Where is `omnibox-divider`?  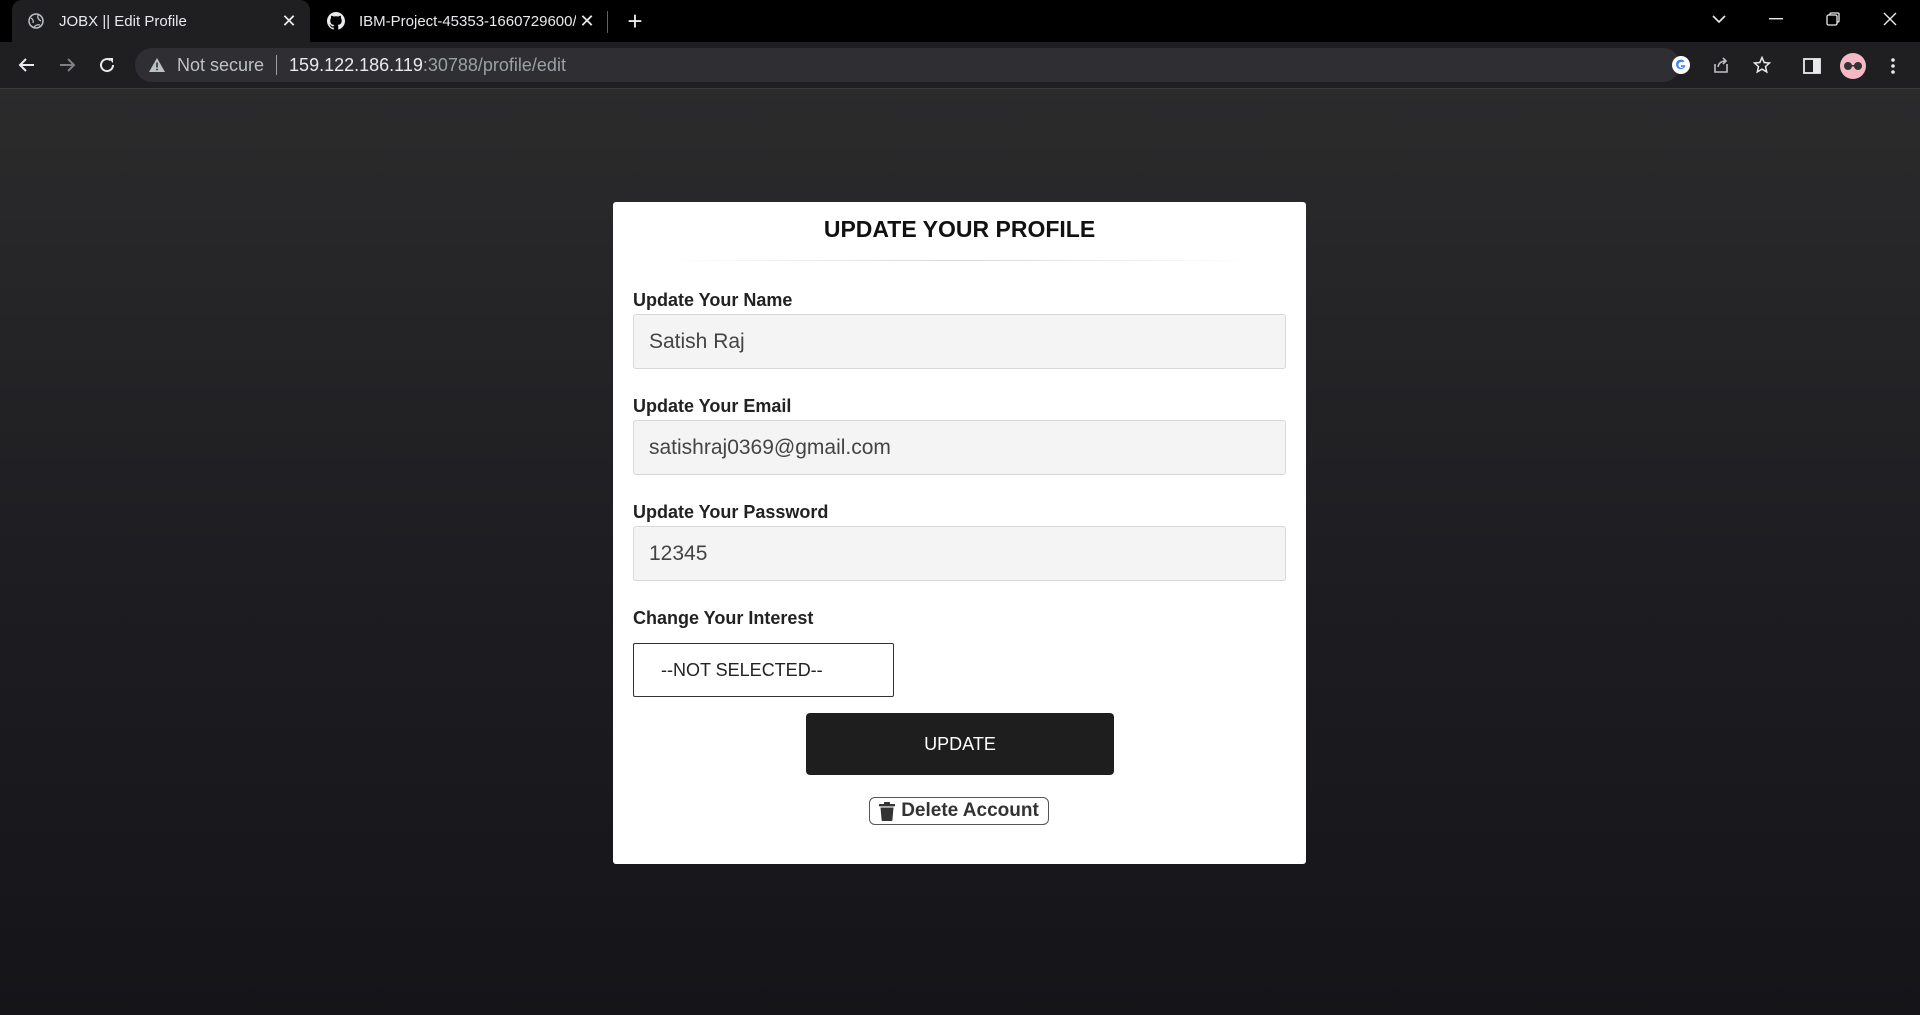 omnibox-divider is located at coordinates (277, 65).